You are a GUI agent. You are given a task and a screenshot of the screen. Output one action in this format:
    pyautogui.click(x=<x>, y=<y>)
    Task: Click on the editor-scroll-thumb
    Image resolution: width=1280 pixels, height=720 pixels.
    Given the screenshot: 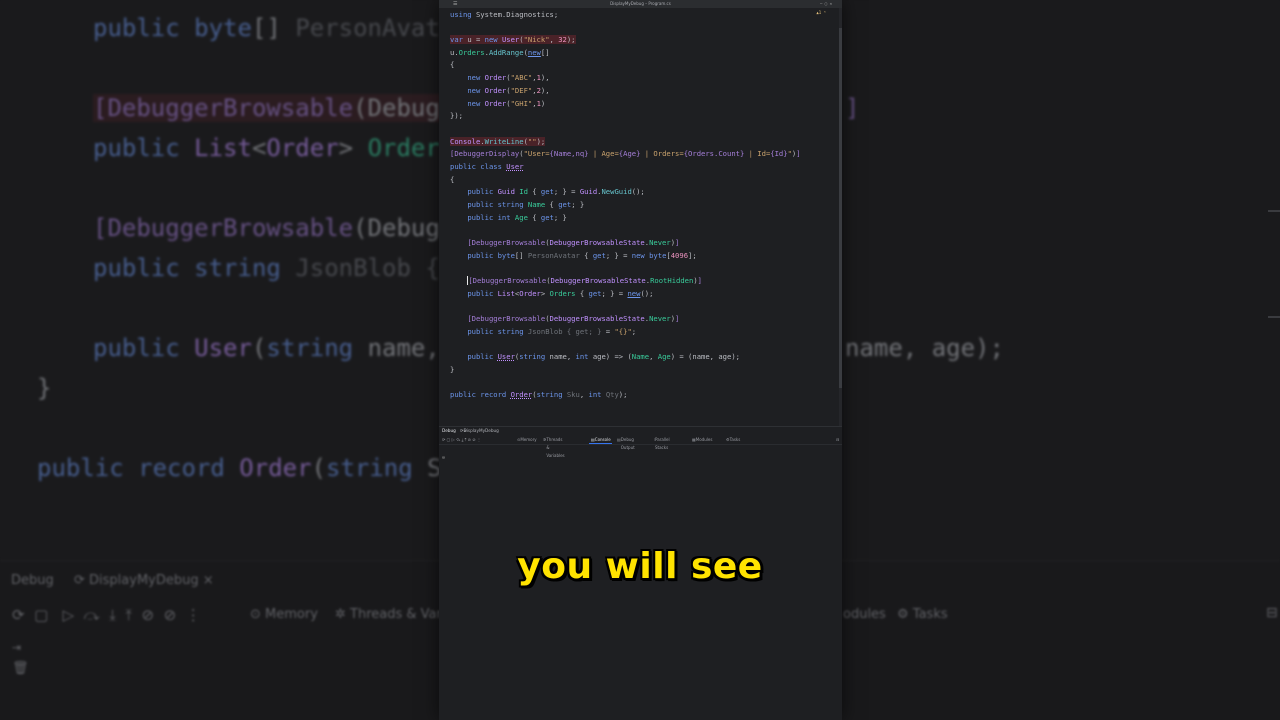 What is the action you would take?
    pyautogui.click(x=840, y=208)
    